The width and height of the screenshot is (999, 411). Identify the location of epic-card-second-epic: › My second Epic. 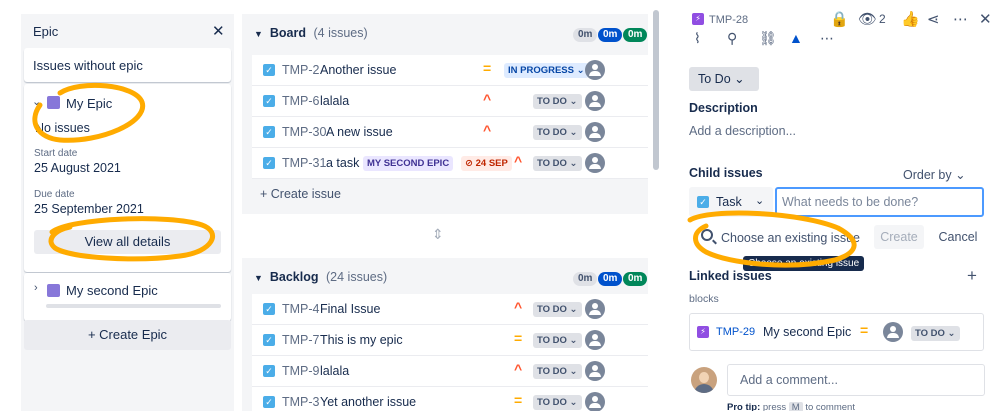
(127, 297).